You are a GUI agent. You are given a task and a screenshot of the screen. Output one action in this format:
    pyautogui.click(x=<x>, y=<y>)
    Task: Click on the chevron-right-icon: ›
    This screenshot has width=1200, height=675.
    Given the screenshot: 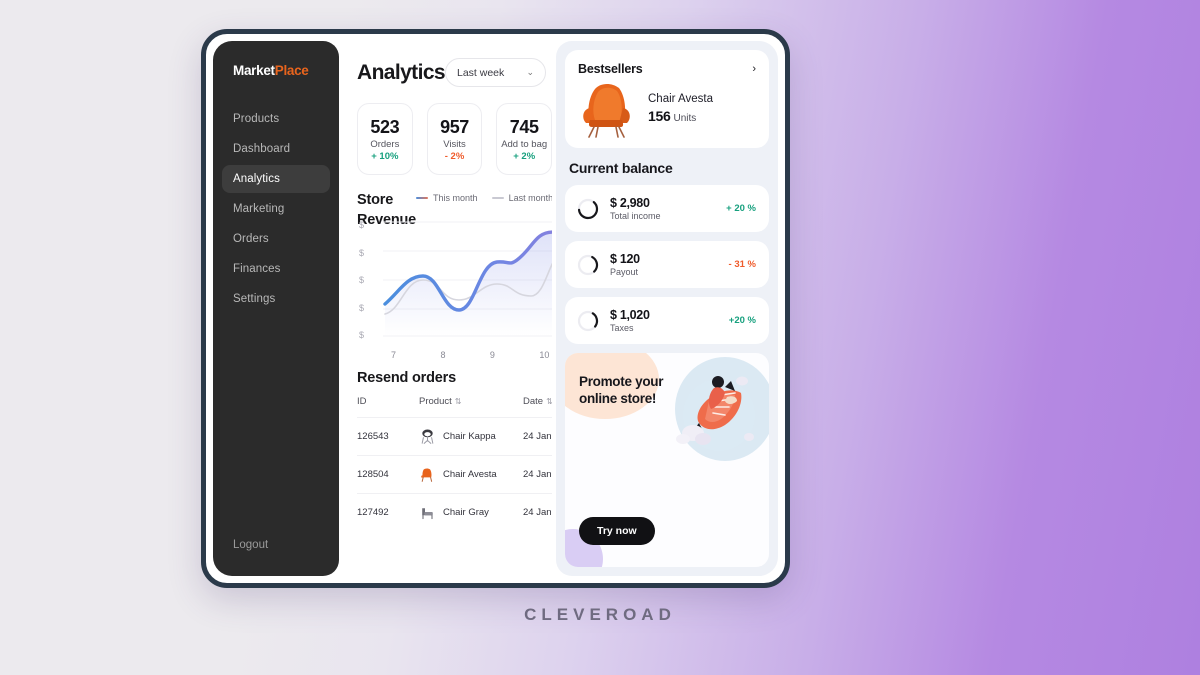 What is the action you would take?
    pyautogui.click(x=754, y=69)
    